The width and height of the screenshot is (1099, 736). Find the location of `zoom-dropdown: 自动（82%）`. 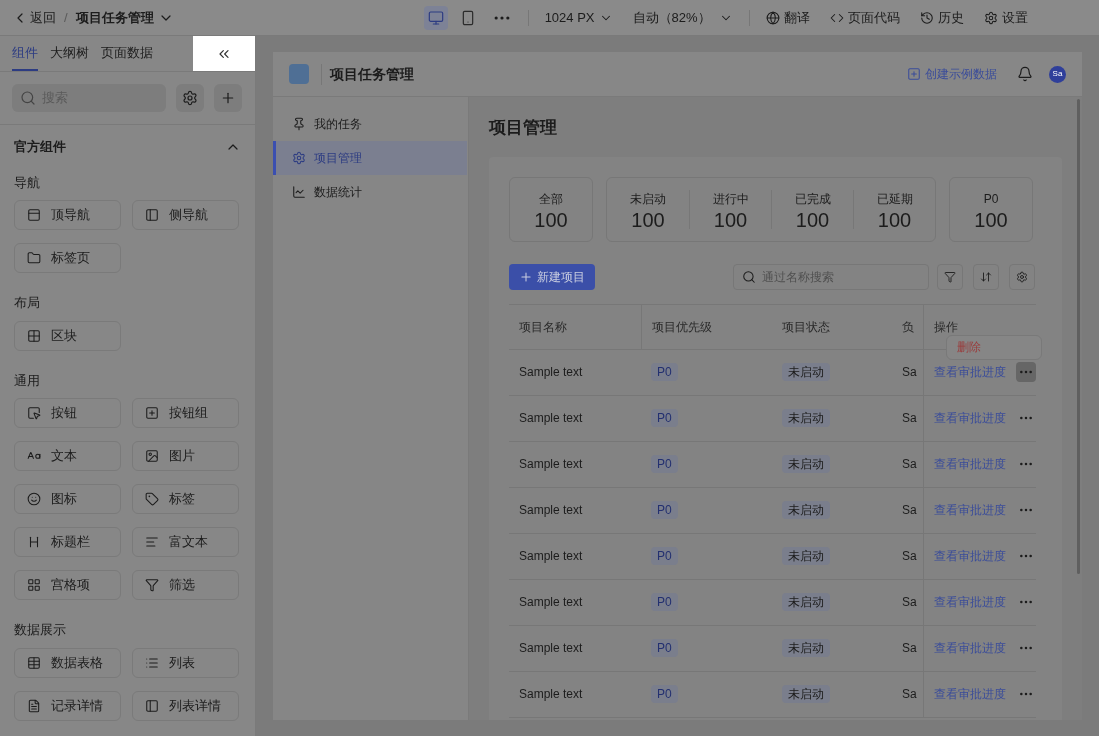

zoom-dropdown: 自动（82%） is located at coordinates (682, 17).